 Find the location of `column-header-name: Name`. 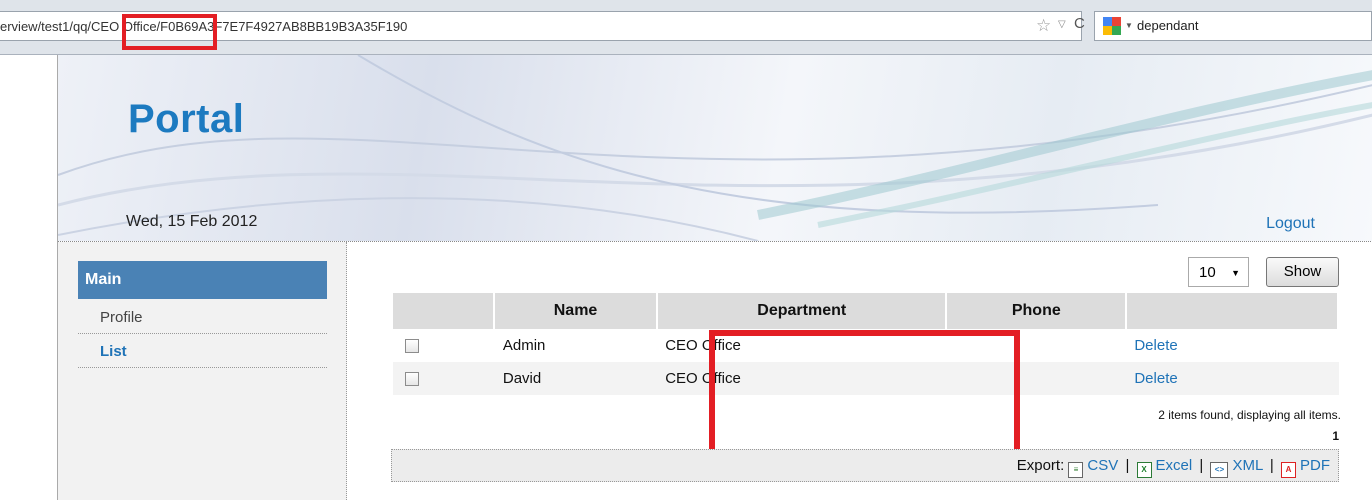

column-header-name: Name is located at coordinates (576, 311).